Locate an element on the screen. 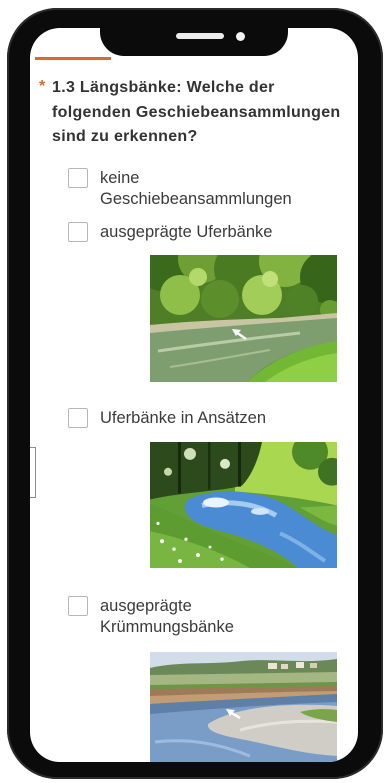 This screenshot has width=385, height=783. required-marker: * is located at coordinates (42, 86).